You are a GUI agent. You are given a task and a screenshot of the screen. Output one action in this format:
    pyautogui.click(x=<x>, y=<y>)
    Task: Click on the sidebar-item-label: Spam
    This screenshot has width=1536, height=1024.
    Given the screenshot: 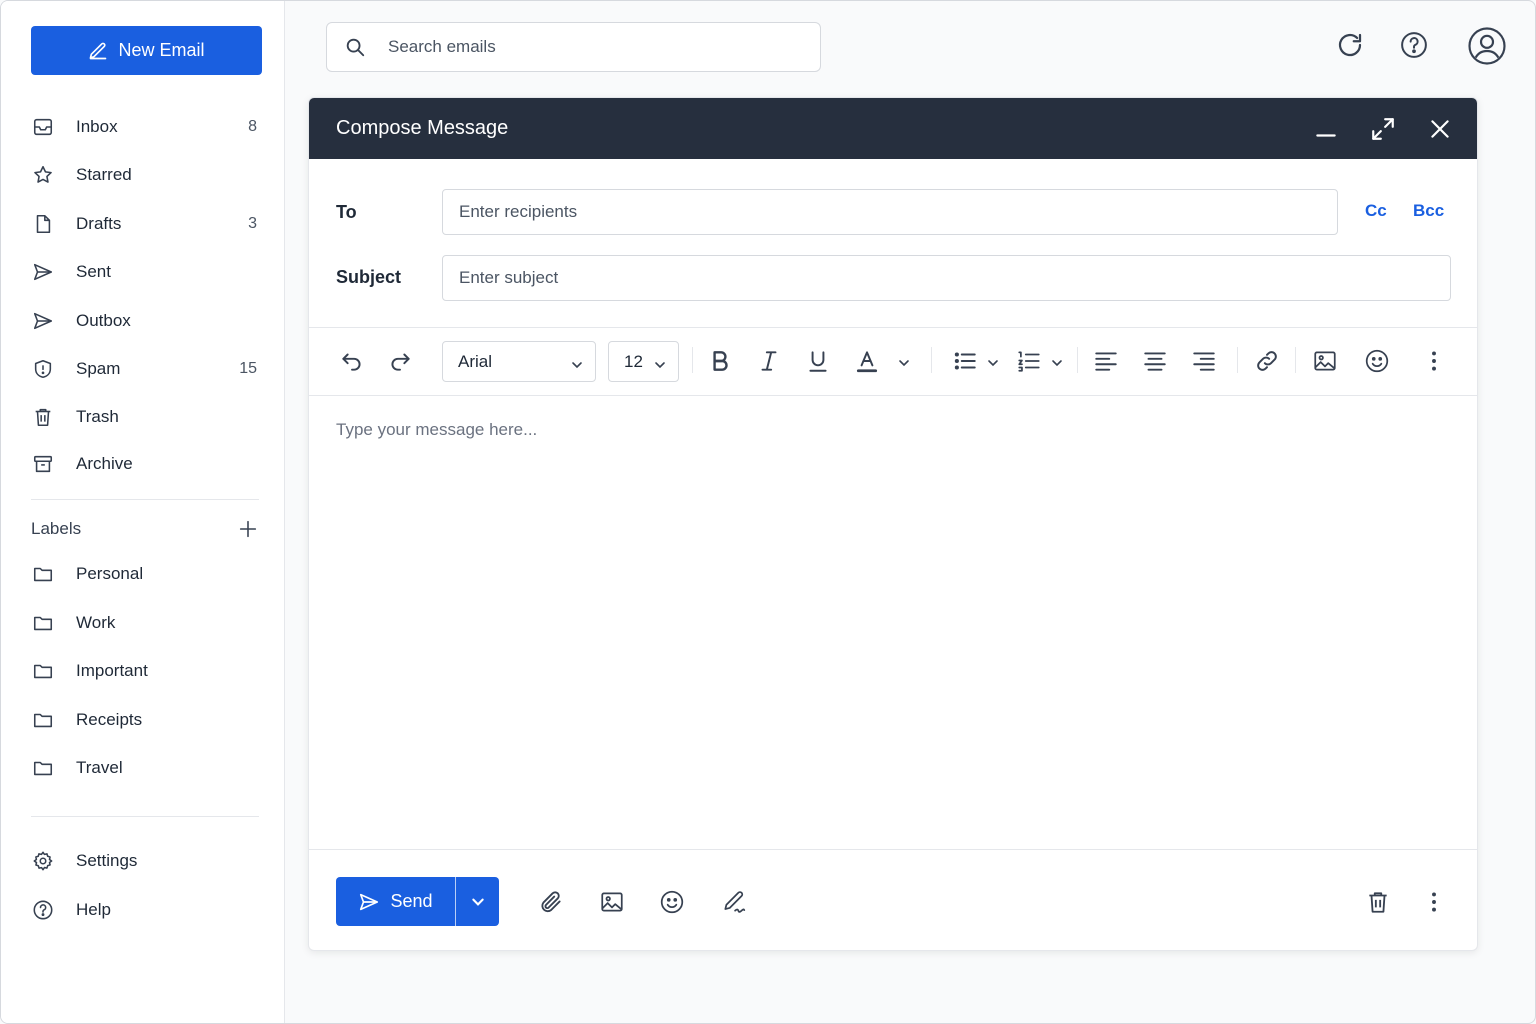 What is the action you would take?
    pyautogui.click(x=98, y=368)
    